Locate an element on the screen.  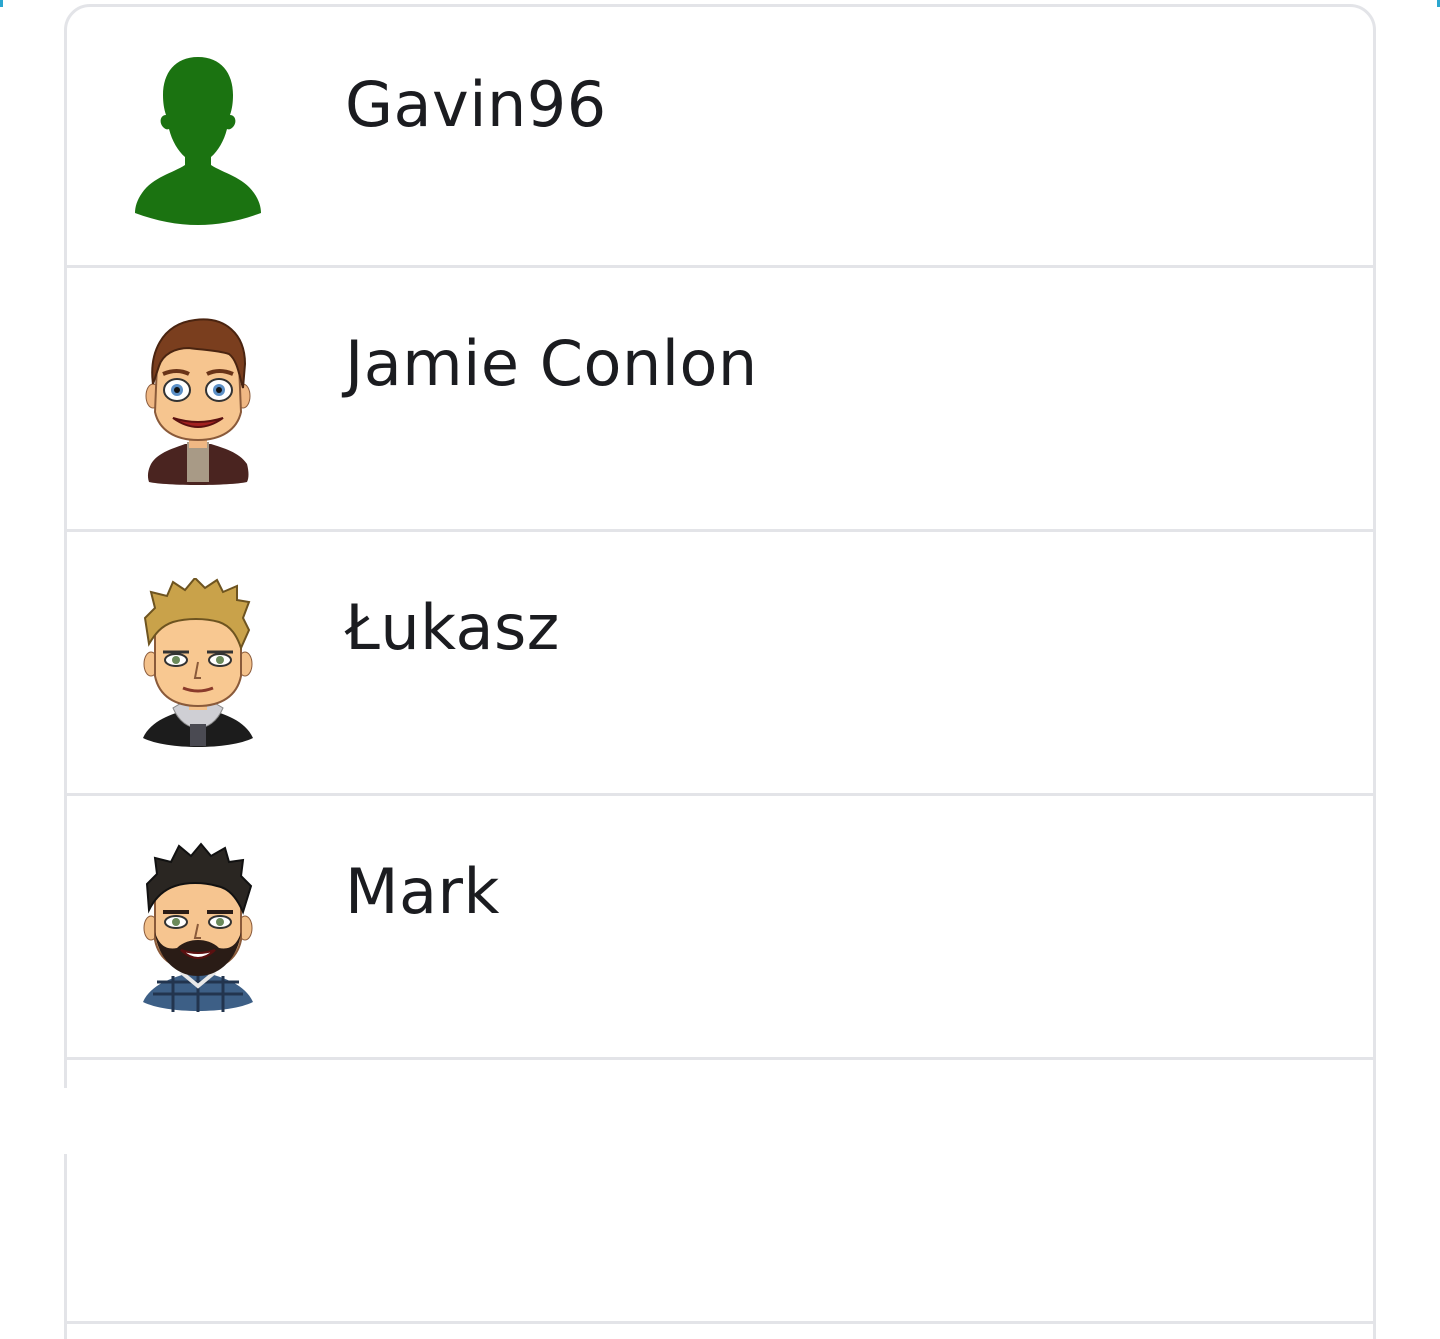
default-avatar-icon is located at coordinates (198, 139).